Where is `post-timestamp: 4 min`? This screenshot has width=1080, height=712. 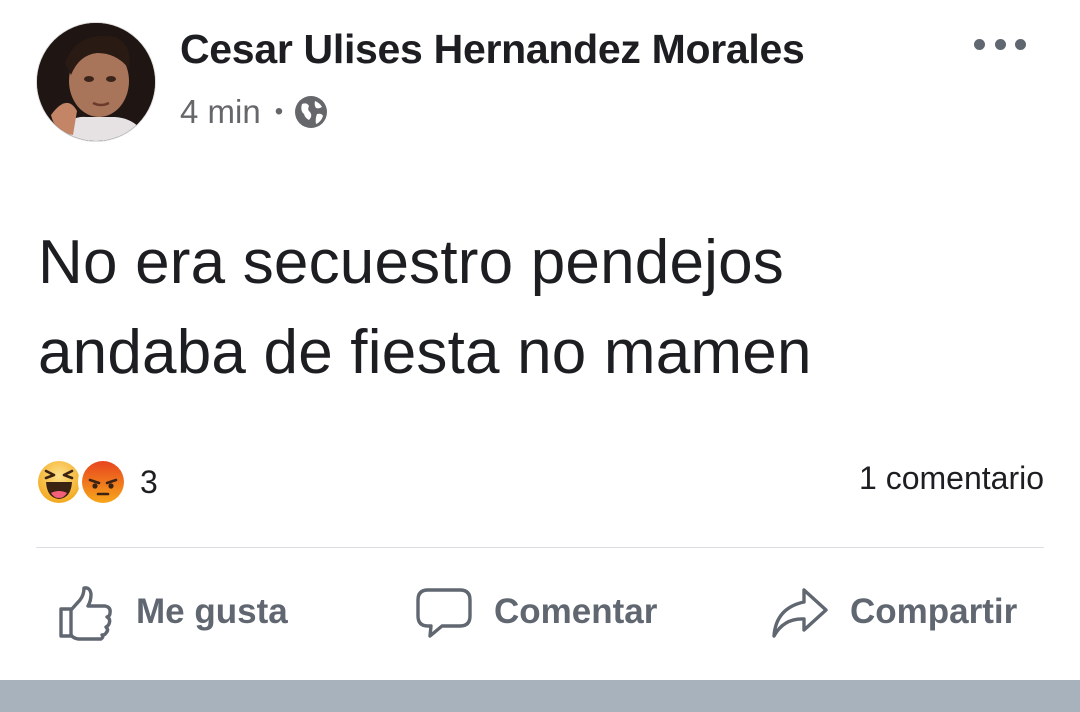 post-timestamp: 4 min is located at coordinates (220, 112).